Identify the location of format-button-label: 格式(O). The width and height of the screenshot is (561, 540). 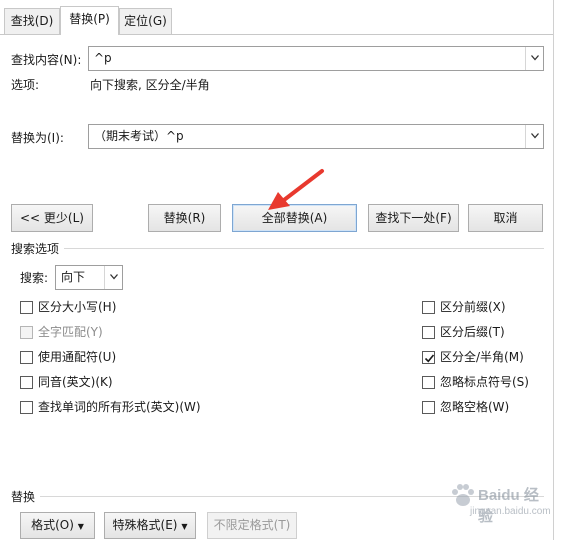
(52, 525).